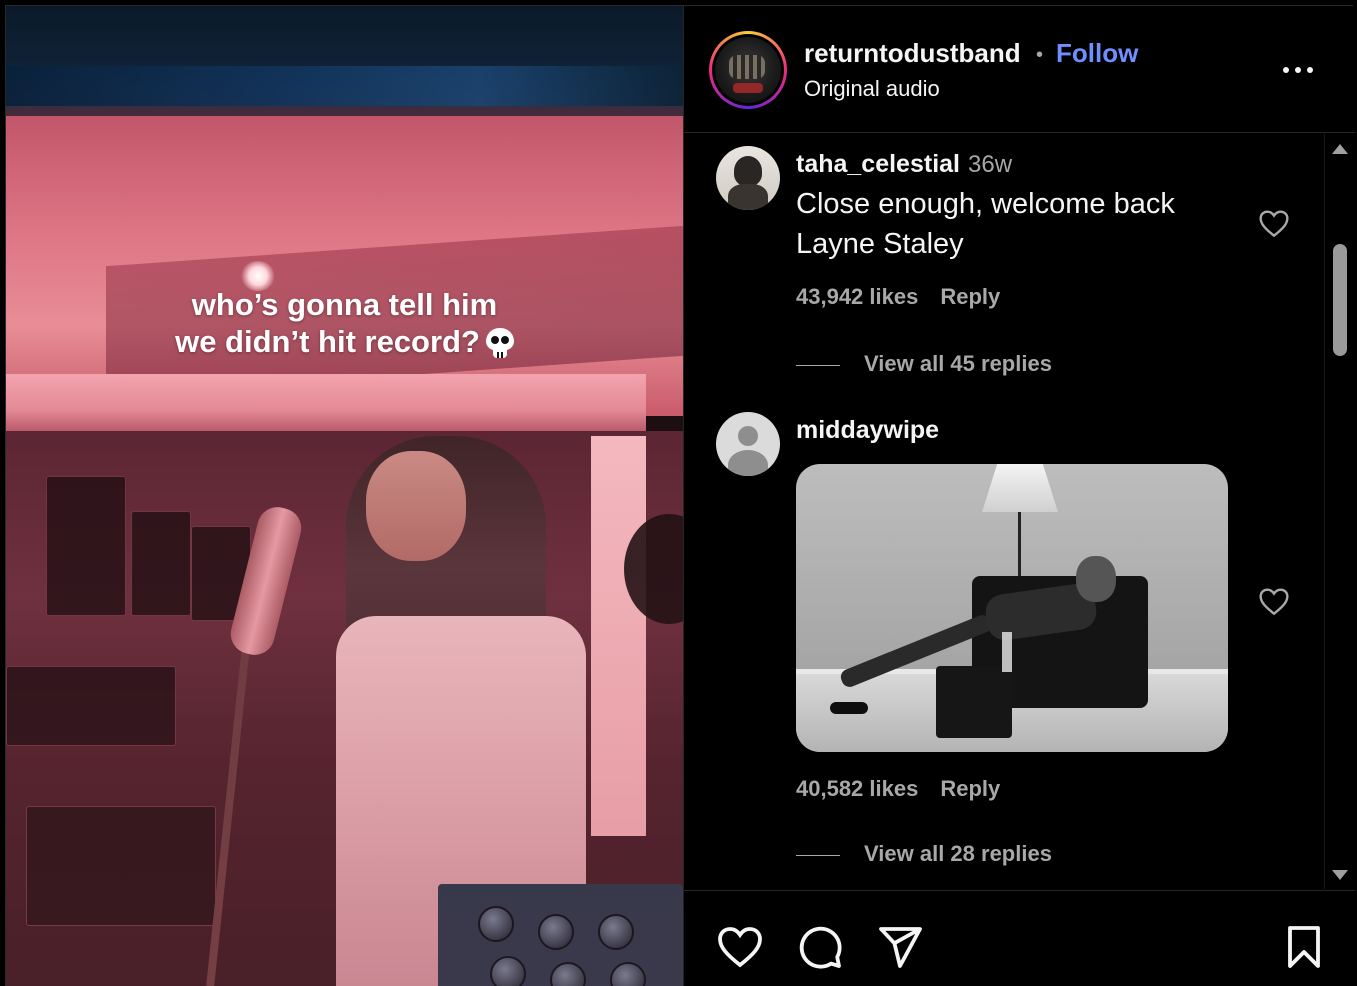 The width and height of the screenshot is (1357, 986). I want to click on comments-scrollbar, so click(1339, 511).